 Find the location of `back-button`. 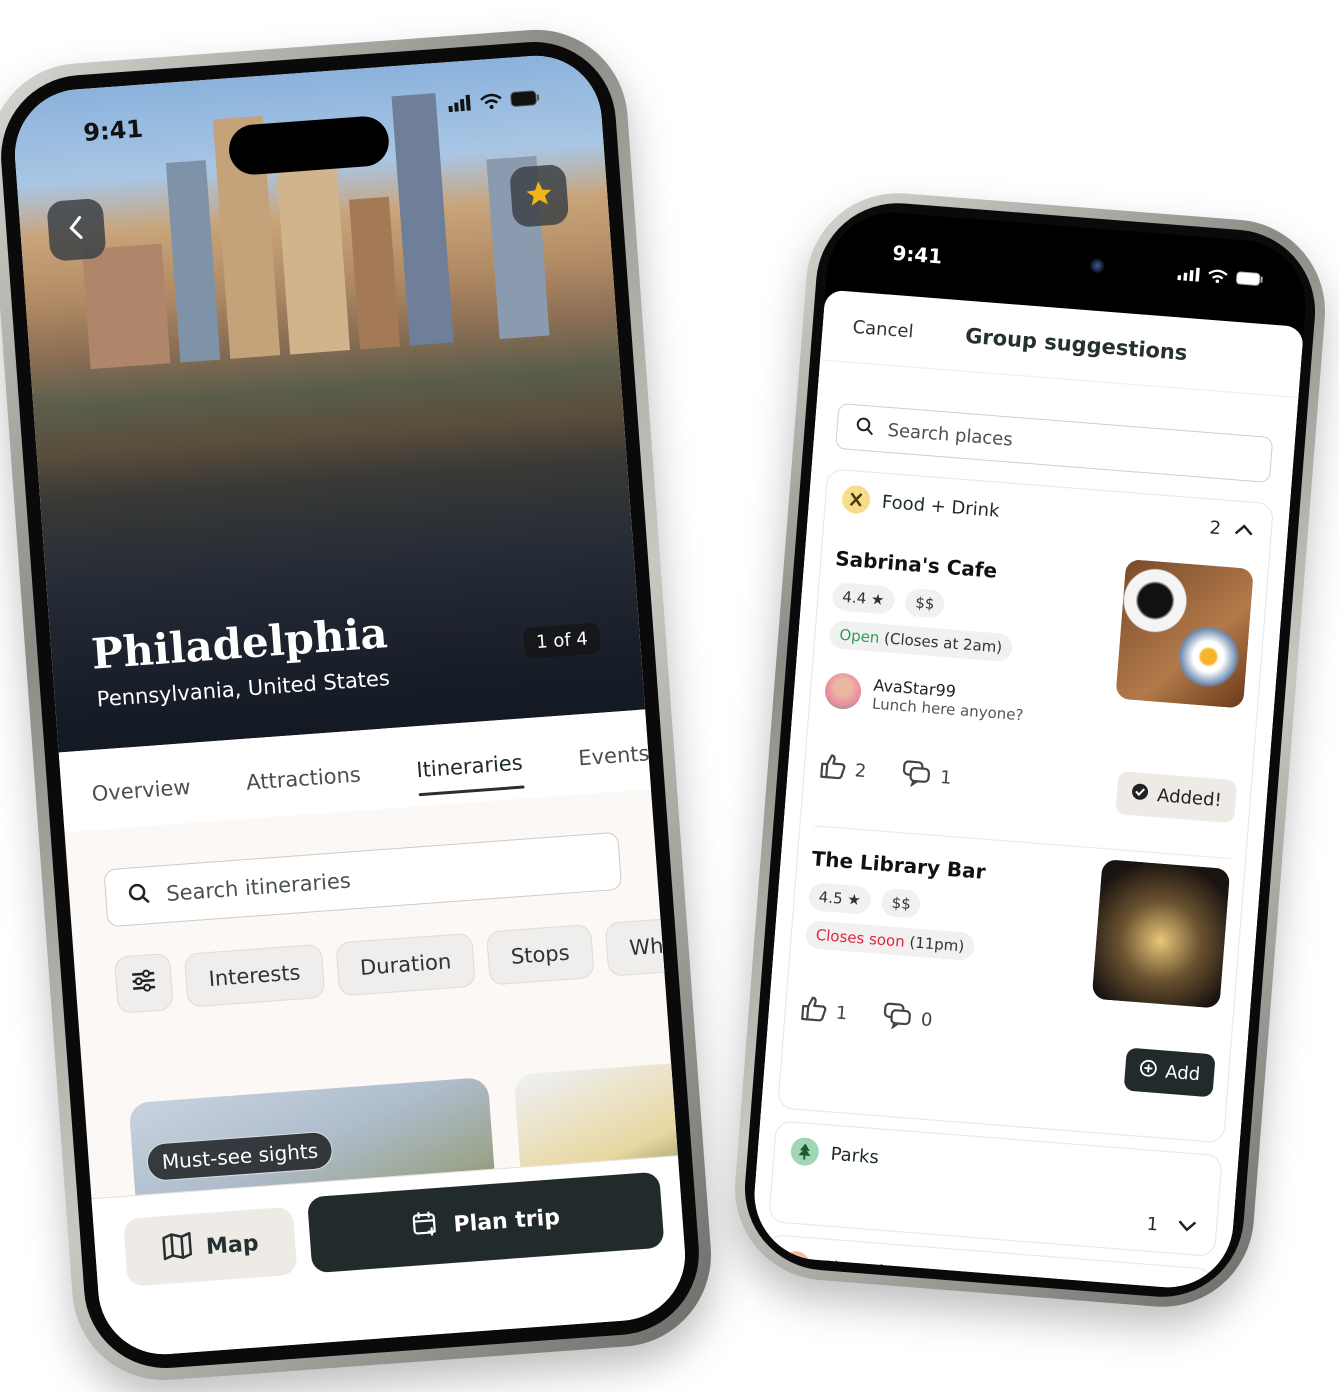

back-button is located at coordinates (76, 229).